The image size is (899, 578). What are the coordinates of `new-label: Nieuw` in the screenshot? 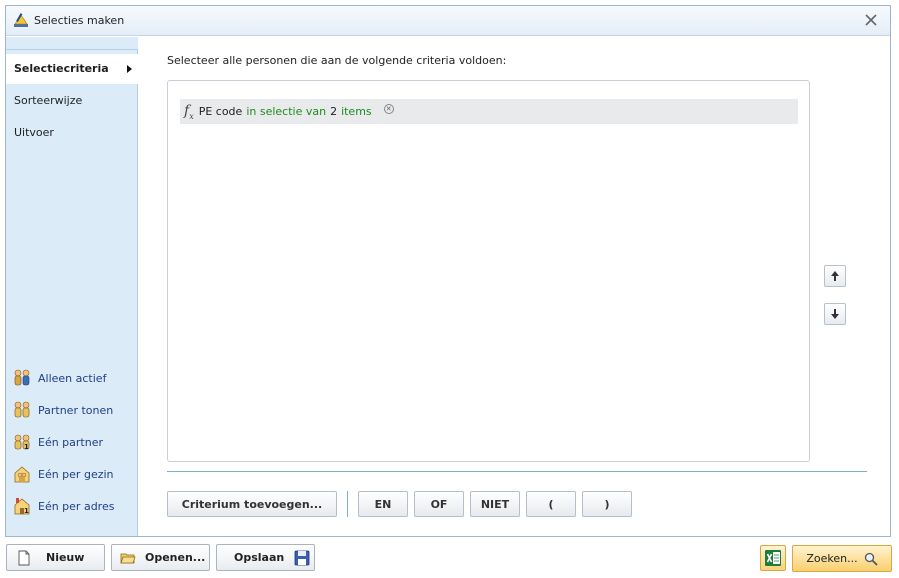 It's located at (65, 557).